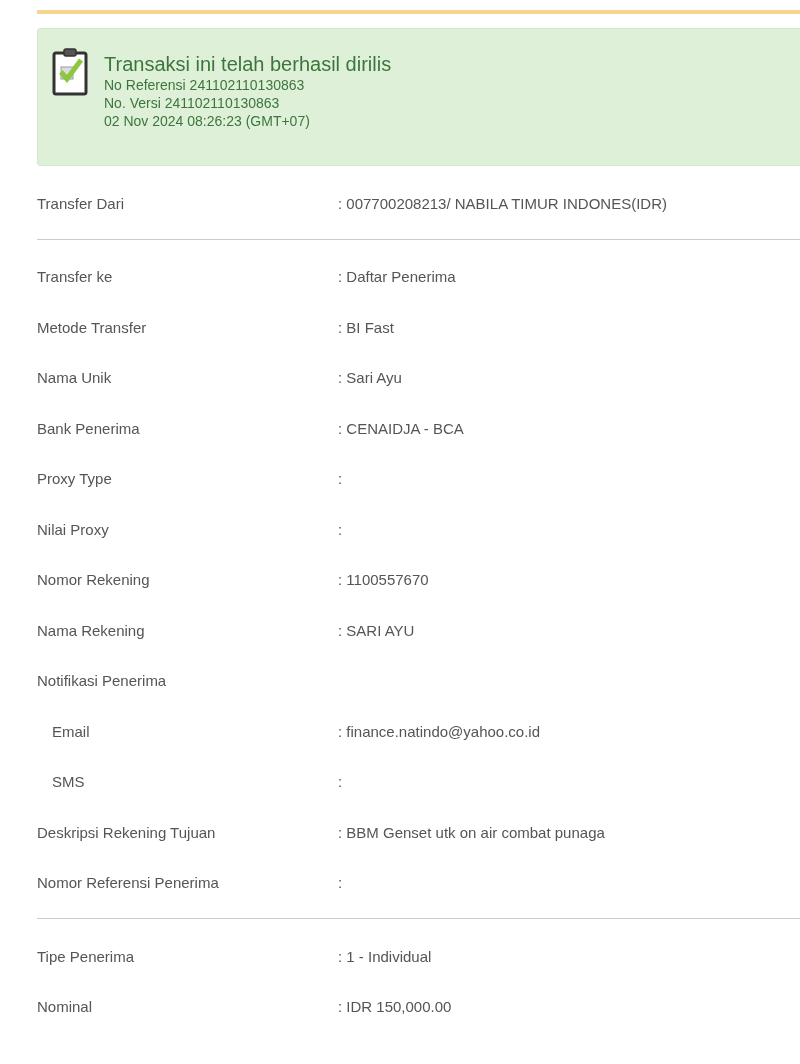 This screenshot has width=800, height=1064. I want to click on field-label: Deskripsi Rekening Tujuan, so click(126, 832).